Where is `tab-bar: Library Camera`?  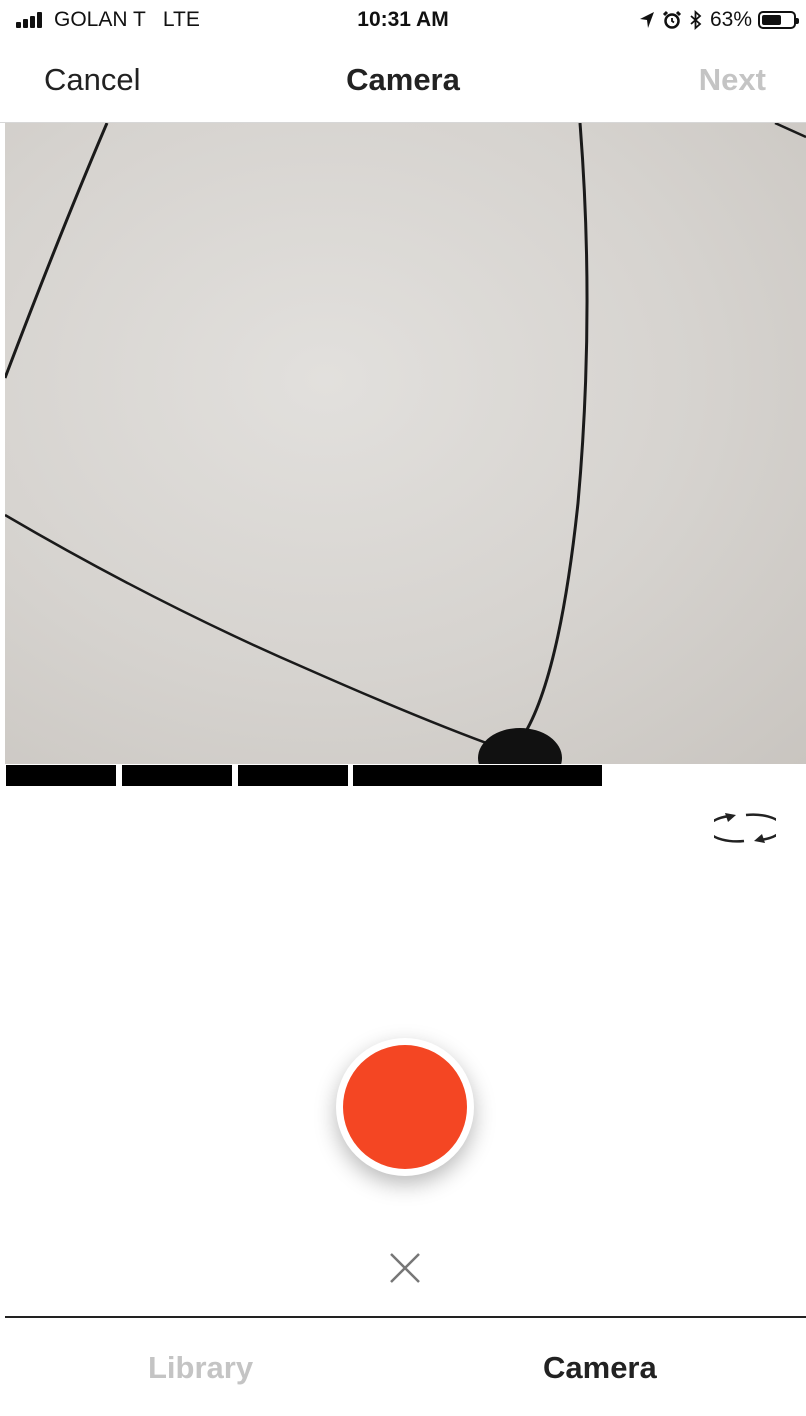
tab-bar: Library Camera is located at coordinates (405, 1366).